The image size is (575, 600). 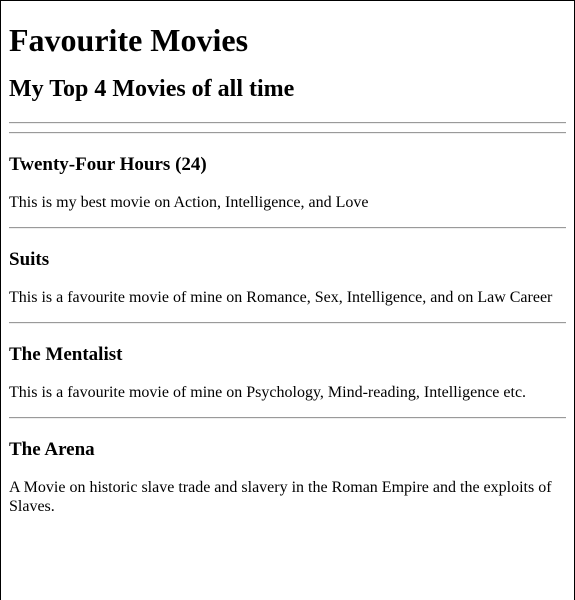 I want to click on movie-title: The Mentalist, so click(x=66, y=354).